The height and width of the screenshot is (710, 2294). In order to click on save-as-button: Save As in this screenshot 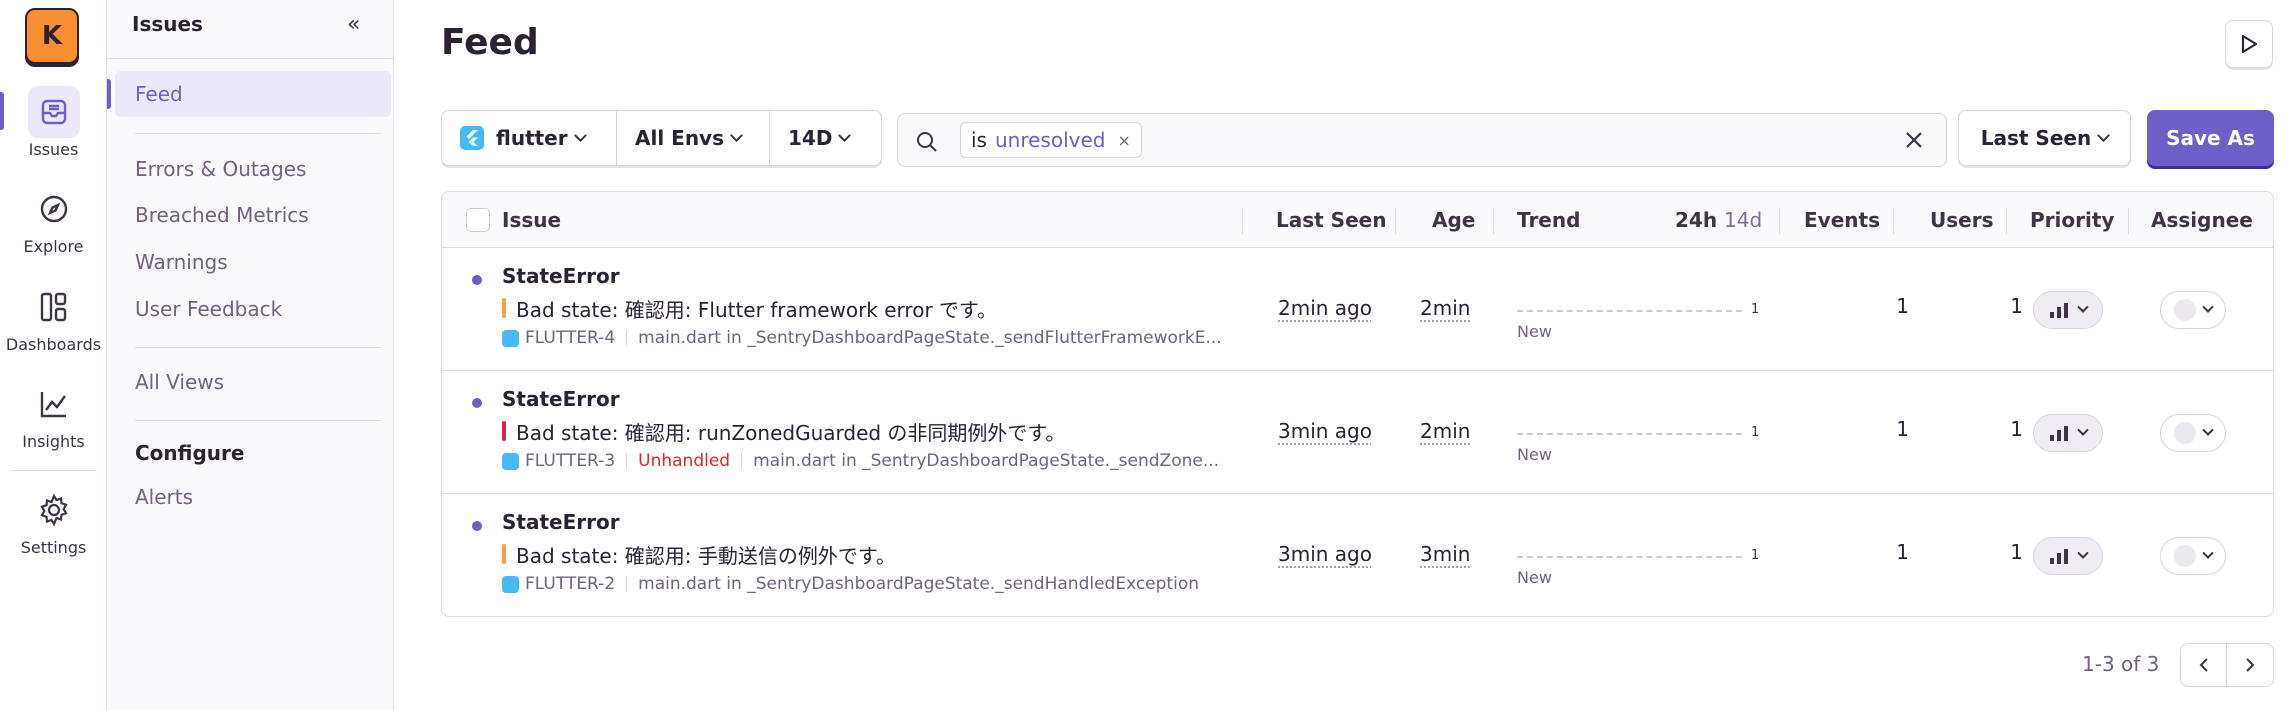, I will do `click(2210, 138)`.